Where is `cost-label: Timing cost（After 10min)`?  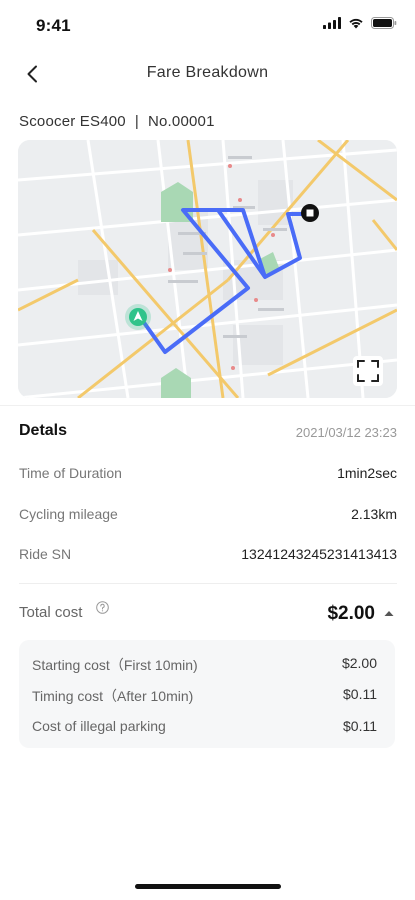 cost-label: Timing cost（After 10min) is located at coordinates (113, 696).